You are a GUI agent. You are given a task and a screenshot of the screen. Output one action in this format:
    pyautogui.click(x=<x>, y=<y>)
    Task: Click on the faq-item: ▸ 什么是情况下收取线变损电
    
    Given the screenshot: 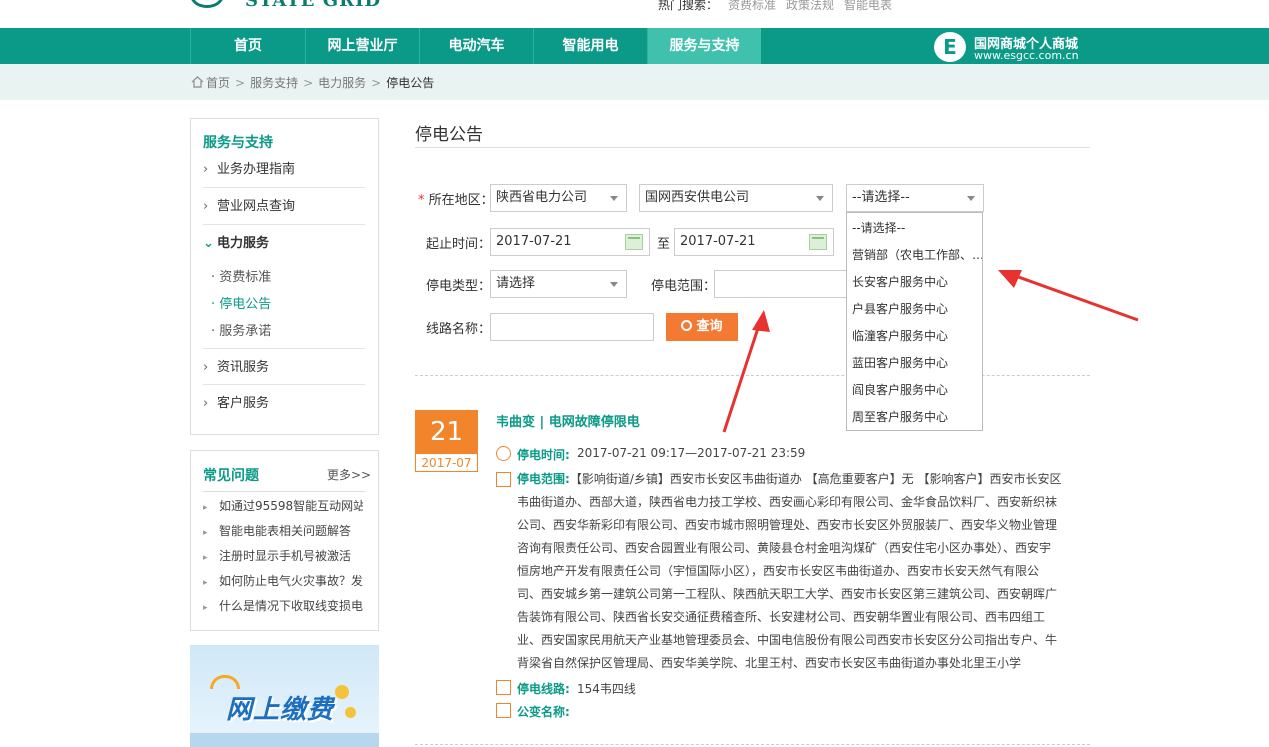 What is the action you would take?
    pyautogui.click(x=283, y=605)
    